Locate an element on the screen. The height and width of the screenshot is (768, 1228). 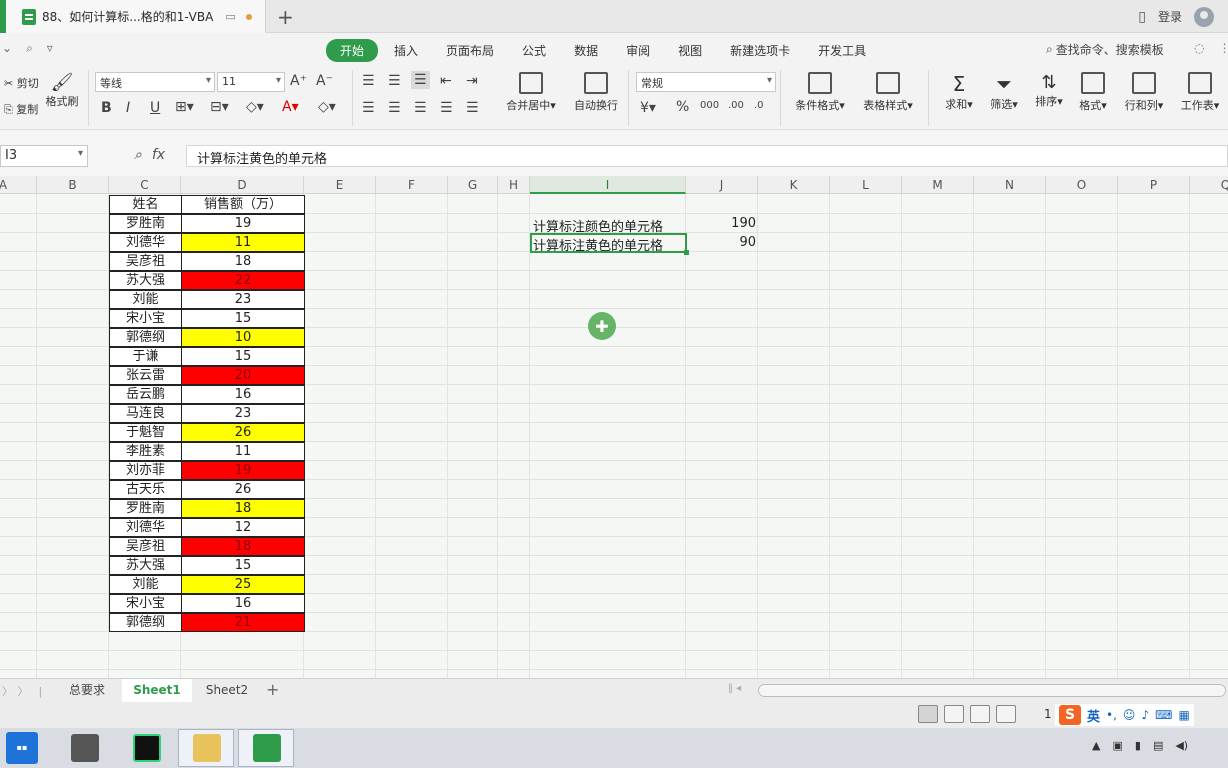
menu-tab-view: 视图 is located at coordinates (690, 50).